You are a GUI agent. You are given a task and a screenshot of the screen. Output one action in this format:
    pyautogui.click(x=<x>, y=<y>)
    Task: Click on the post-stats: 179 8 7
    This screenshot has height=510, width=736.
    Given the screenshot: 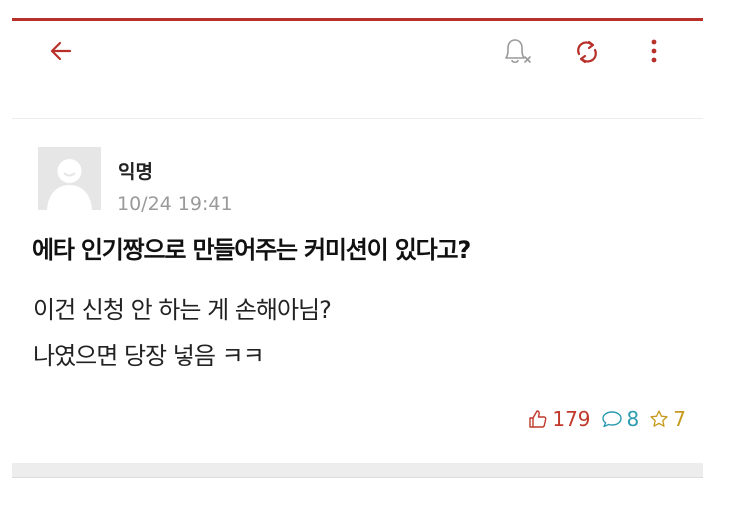 What is the action you would take?
    pyautogui.click(x=602, y=419)
    